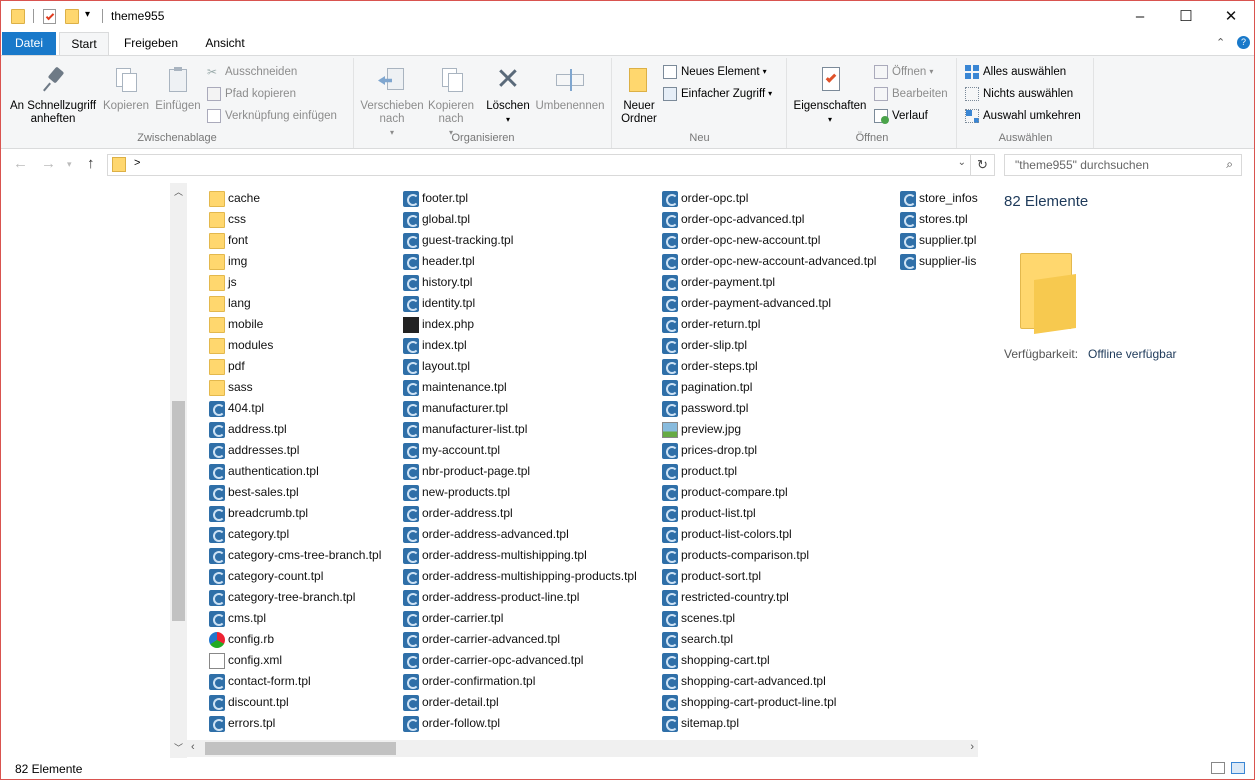 Image resolution: width=1255 pixels, height=780 pixels. Describe the element at coordinates (769, 639) in the screenshot. I see `file-item: search.tpl` at that location.